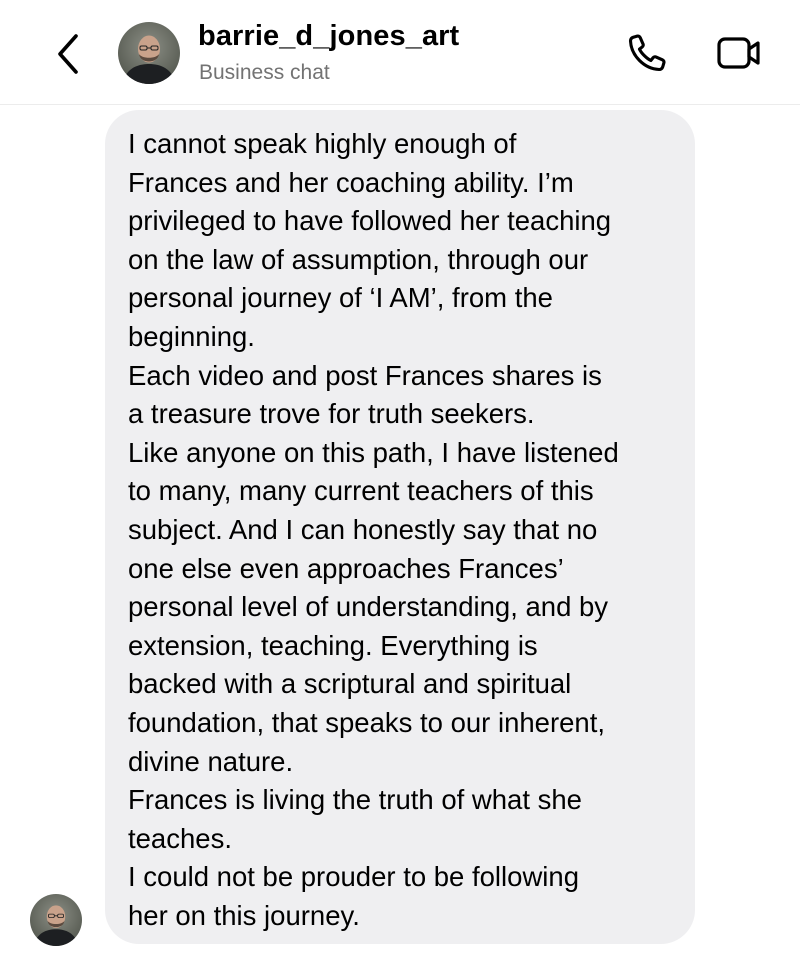 This screenshot has width=800, height=958. I want to click on message-line: I cannot speak highly enough of, so click(322, 143).